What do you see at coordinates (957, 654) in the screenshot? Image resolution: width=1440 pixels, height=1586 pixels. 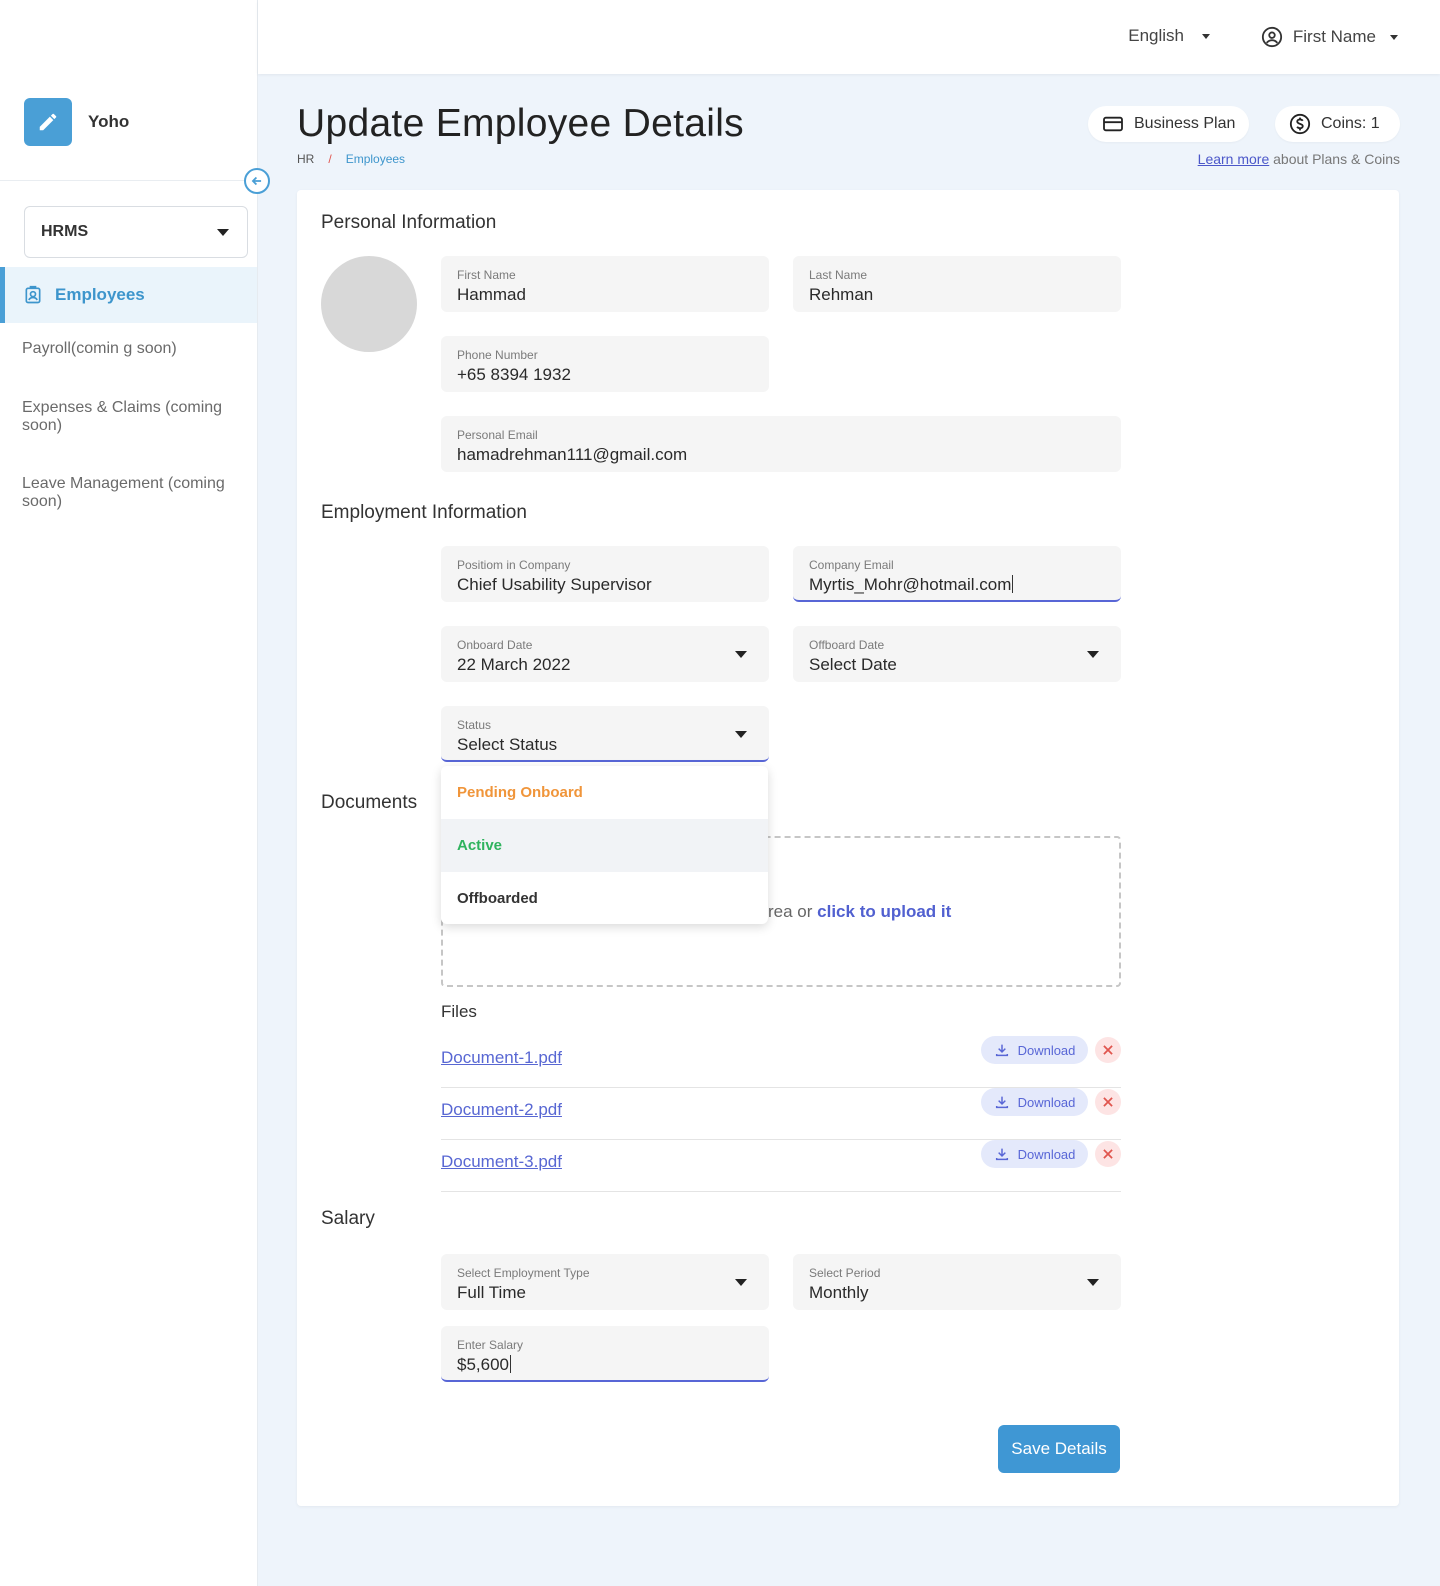 I see `offboard-date-select: Offboard Date Select Date` at bounding box center [957, 654].